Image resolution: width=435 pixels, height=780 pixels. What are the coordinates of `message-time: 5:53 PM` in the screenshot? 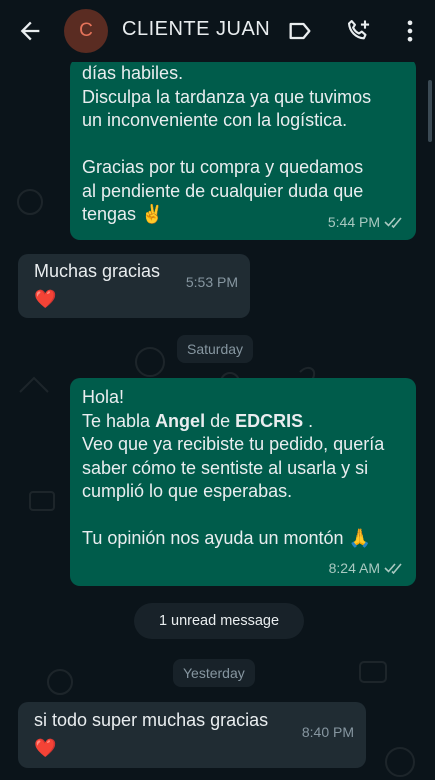 It's located at (211, 281).